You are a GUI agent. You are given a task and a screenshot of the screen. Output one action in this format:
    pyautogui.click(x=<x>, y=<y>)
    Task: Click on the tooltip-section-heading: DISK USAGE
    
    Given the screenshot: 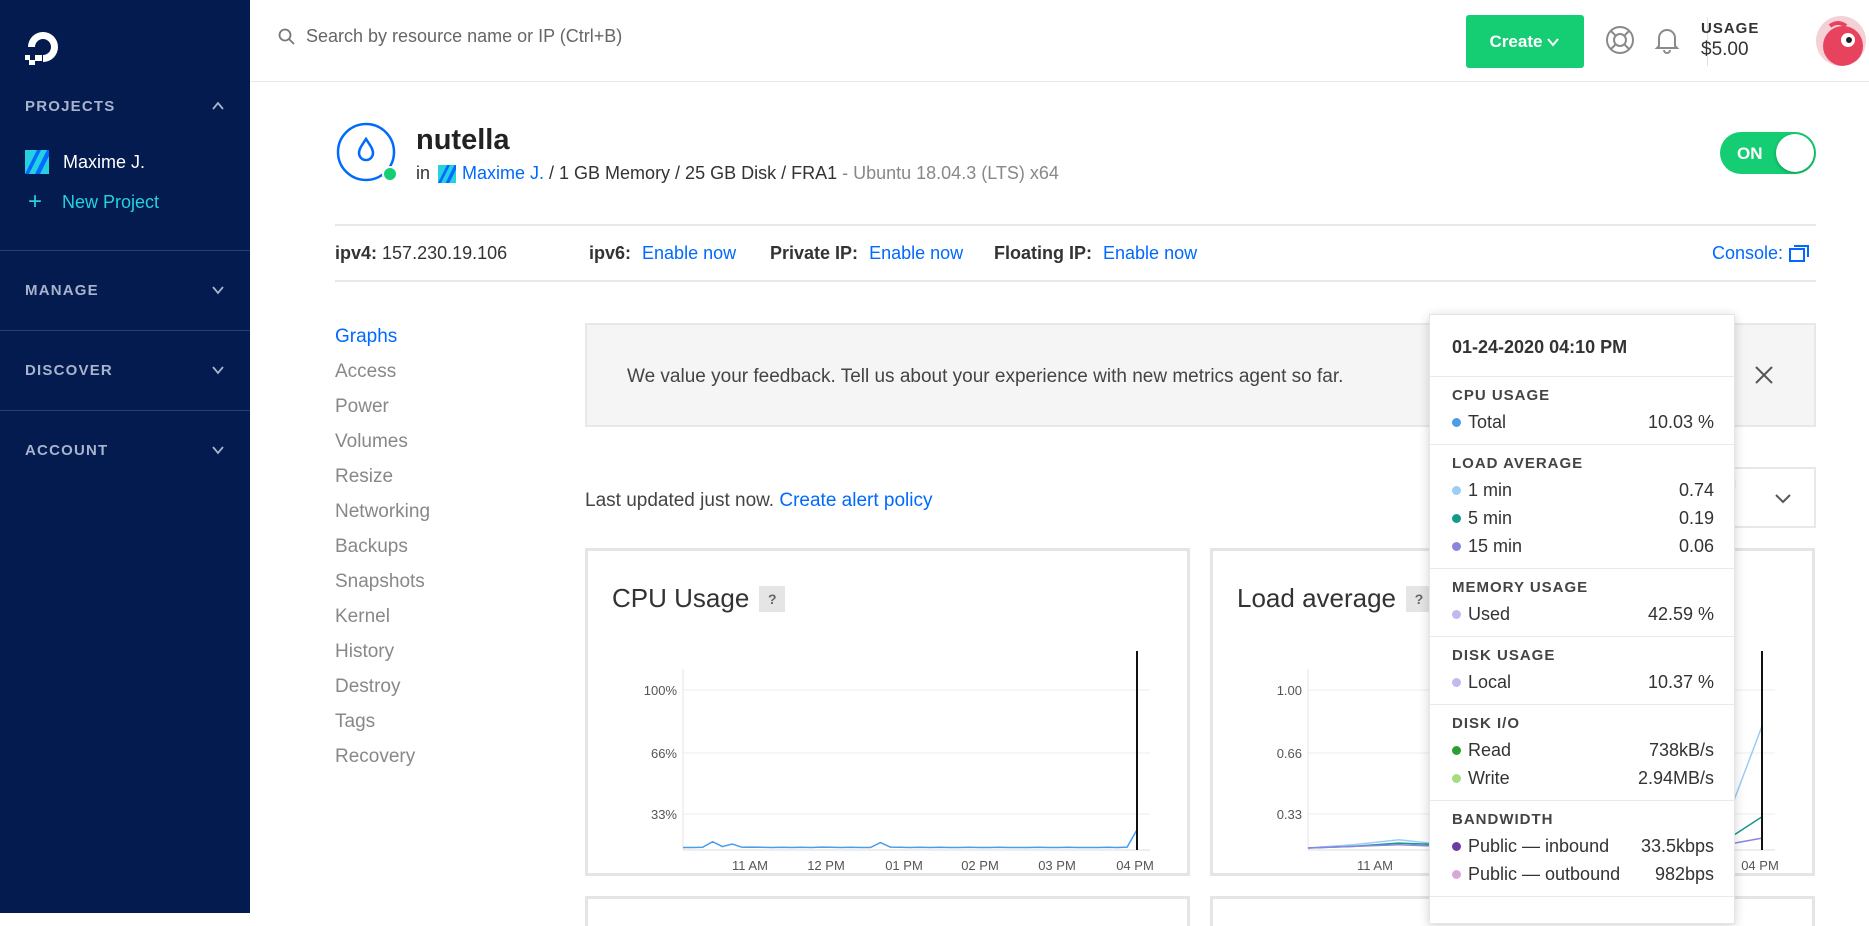 What is the action you would take?
    pyautogui.click(x=1504, y=655)
    